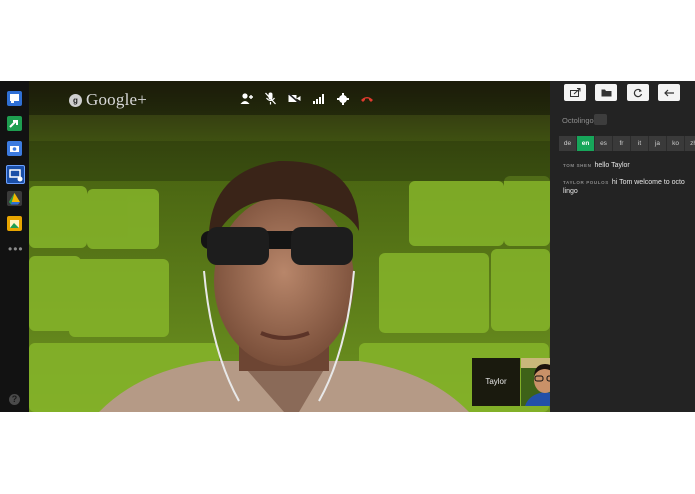 This screenshot has width=695, height=494. What do you see at coordinates (600, 119) in the screenshot?
I see `app-menu-icon` at bounding box center [600, 119].